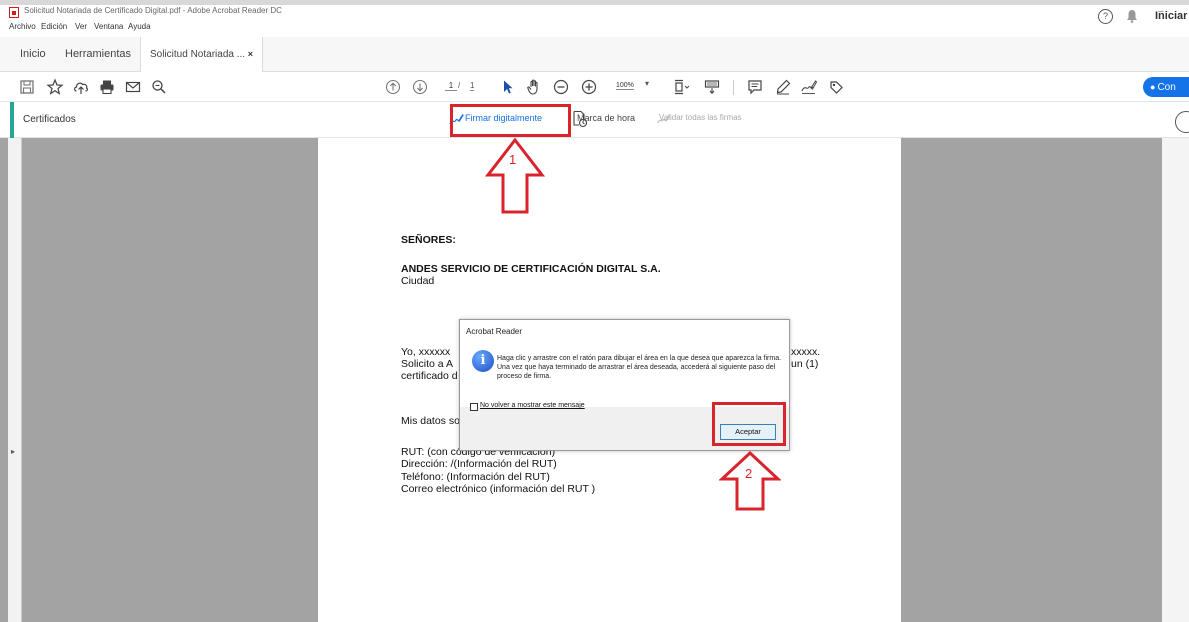  Describe the element at coordinates (749, 473) in the screenshot. I see `annotation-step-2: 2` at that location.